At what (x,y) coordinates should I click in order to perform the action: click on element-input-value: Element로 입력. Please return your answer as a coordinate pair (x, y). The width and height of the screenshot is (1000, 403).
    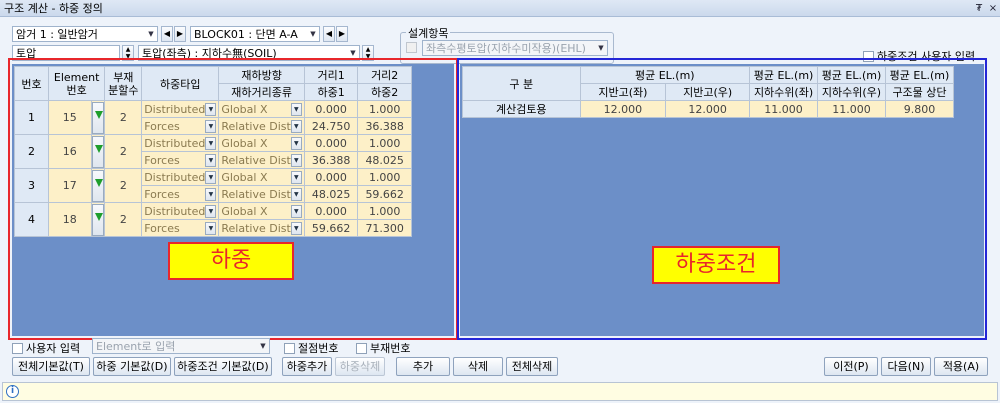
    Looking at the image, I should click on (136, 346).